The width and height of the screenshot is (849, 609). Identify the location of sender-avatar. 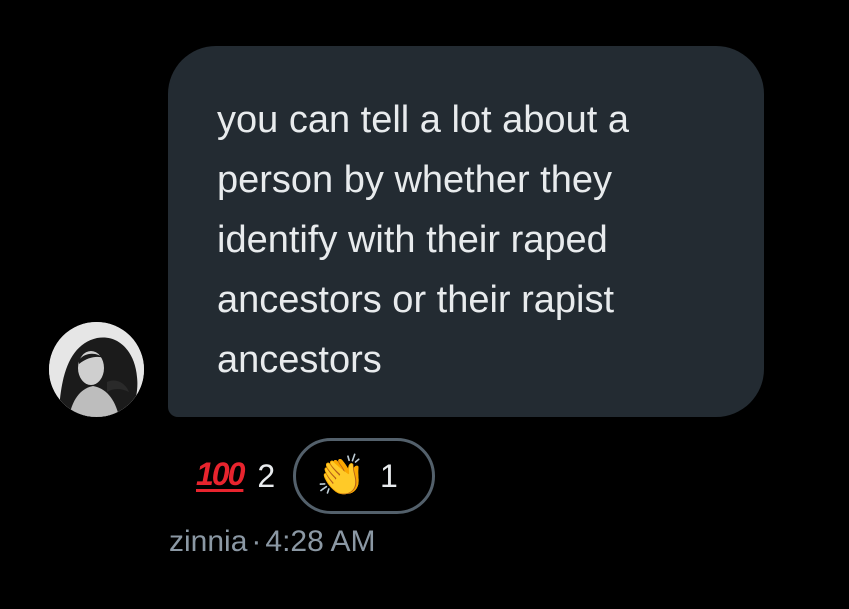
(96, 369).